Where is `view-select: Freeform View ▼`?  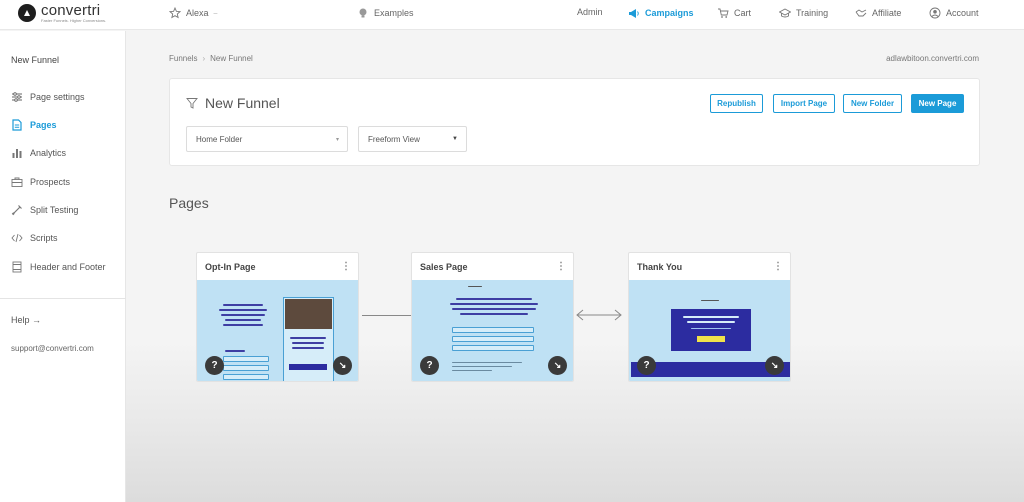
view-select: Freeform View ▼ is located at coordinates (412, 139).